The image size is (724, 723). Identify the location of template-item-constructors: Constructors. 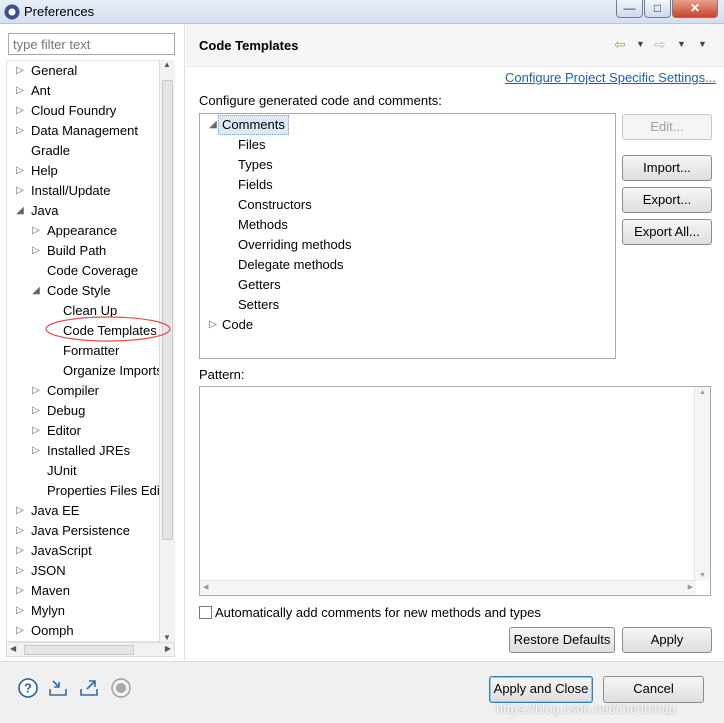
(275, 205).